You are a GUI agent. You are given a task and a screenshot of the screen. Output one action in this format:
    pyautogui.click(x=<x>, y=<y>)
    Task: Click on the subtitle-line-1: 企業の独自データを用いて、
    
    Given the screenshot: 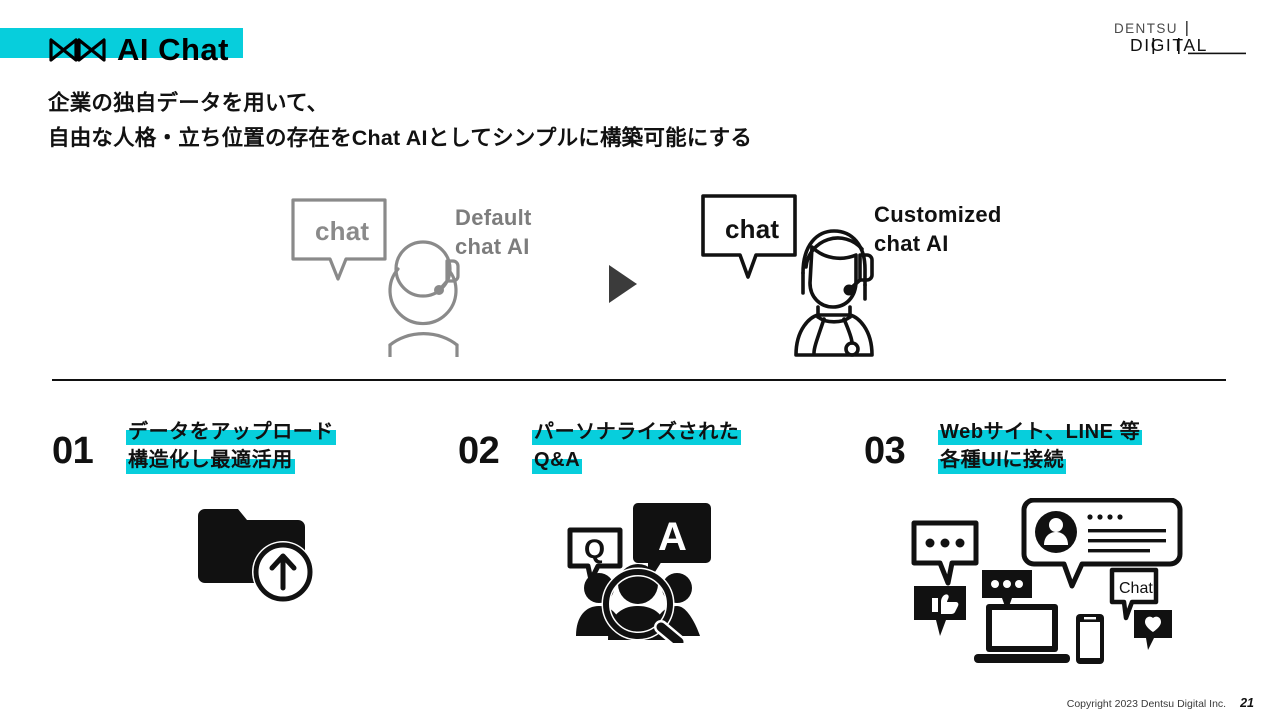 What is the action you would take?
    pyautogui.click(x=188, y=103)
    